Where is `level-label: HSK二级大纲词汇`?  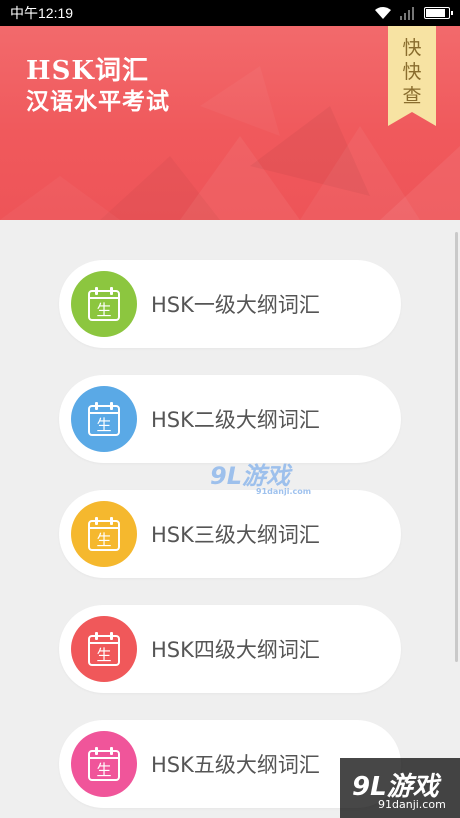 level-label: HSK二级大纲词汇 is located at coordinates (235, 420).